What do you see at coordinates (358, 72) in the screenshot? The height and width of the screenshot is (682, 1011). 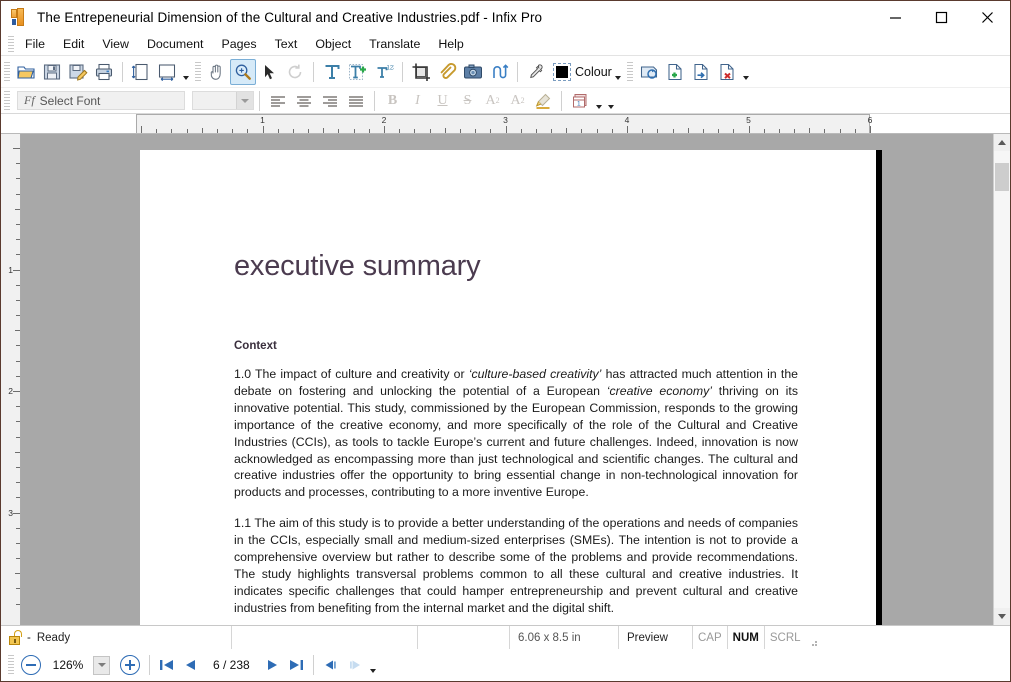 I see `new-text-box-icon` at bounding box center [358, 72].